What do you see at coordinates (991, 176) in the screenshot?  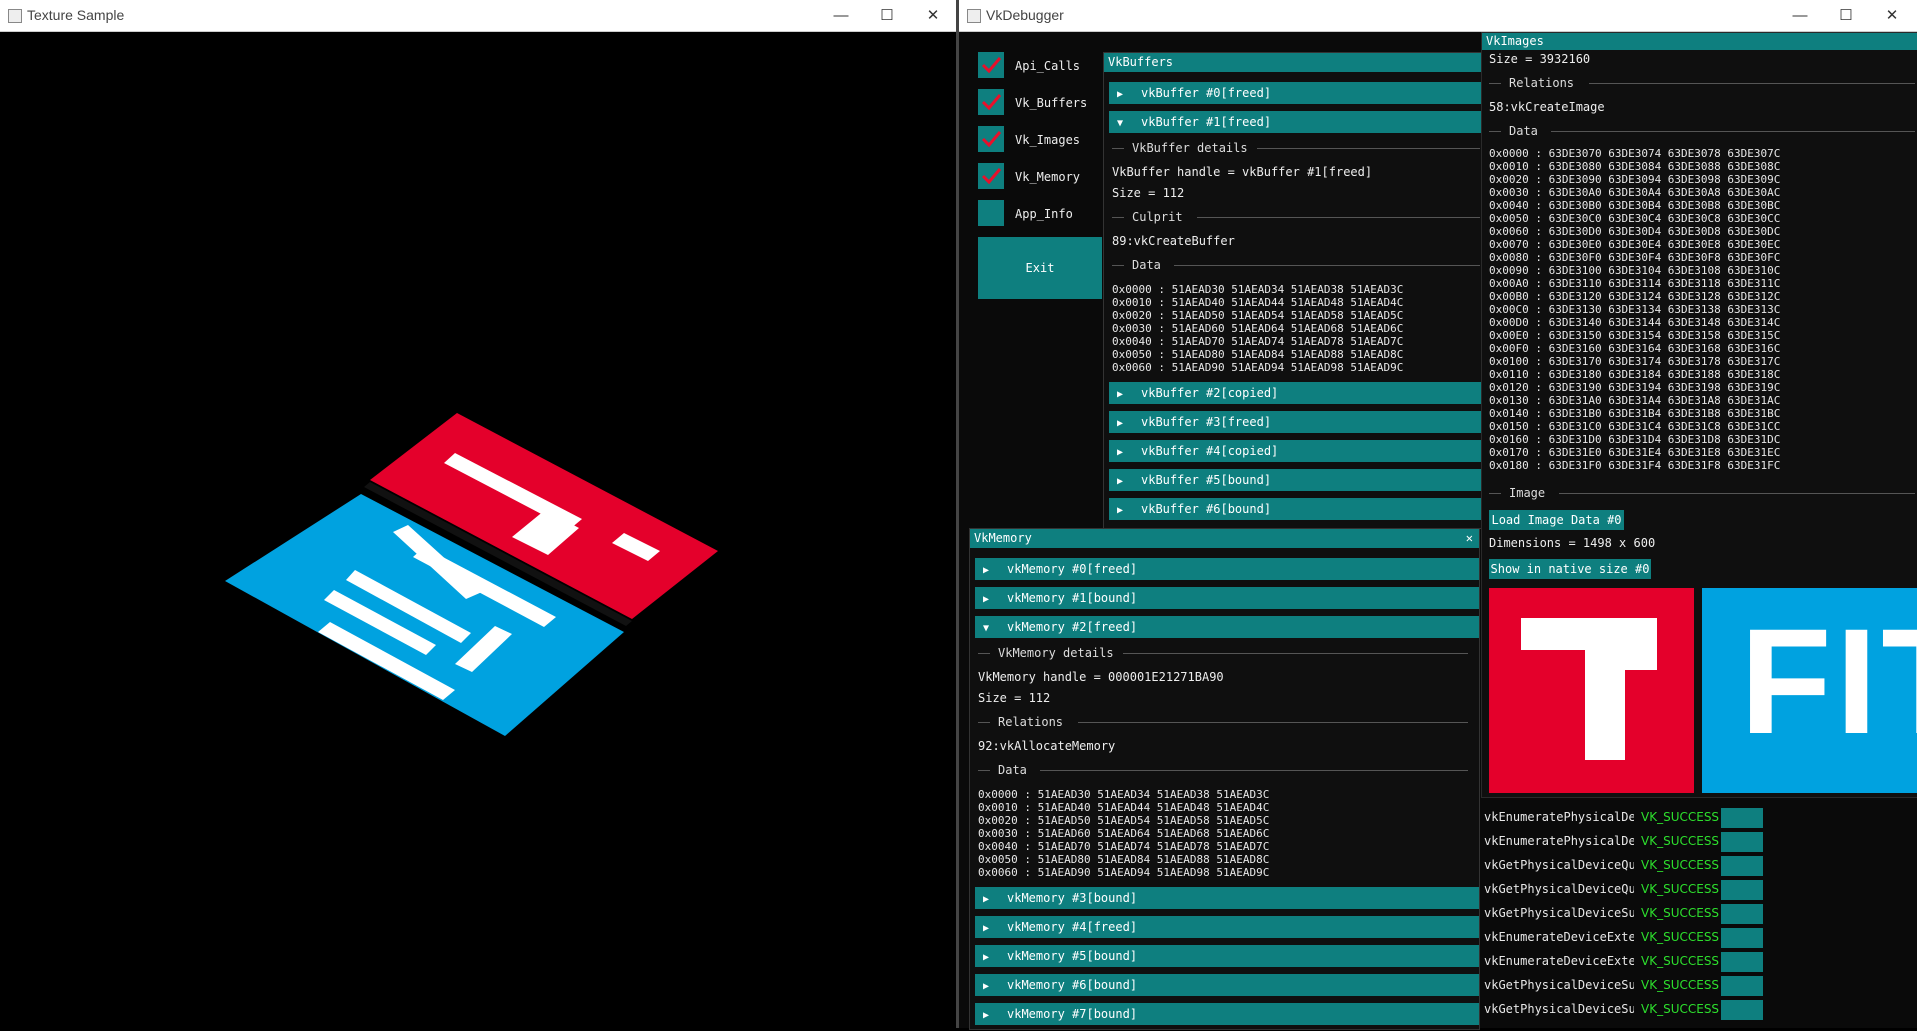 I see `vk-memory-checkbox` at bounding box center [991, 176].